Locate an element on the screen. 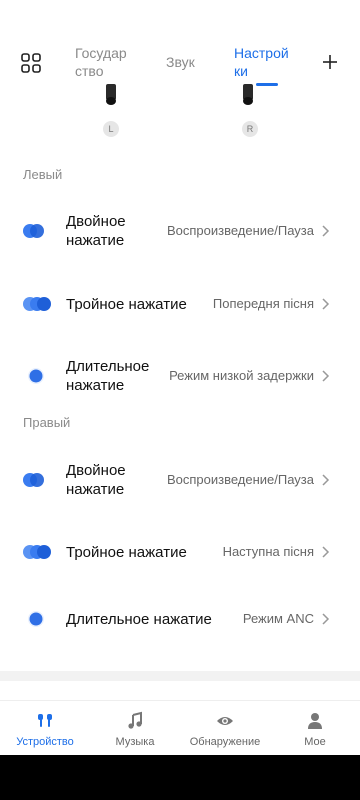  left-long-press-row: Длительное нажатие Режим низкой задержки is located at coordinates (180, 376).